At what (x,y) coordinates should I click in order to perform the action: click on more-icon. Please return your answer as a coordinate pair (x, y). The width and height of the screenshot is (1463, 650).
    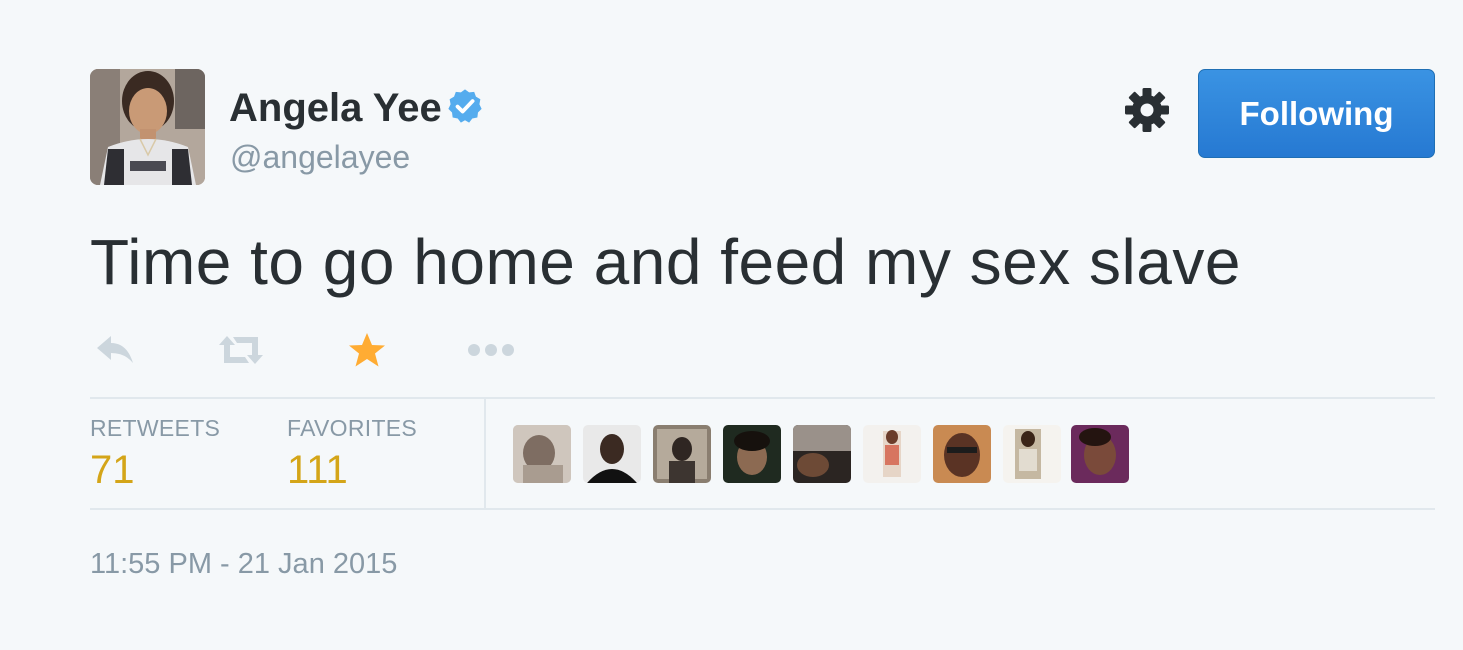
    Looking at the image, I should click on (491, 350).